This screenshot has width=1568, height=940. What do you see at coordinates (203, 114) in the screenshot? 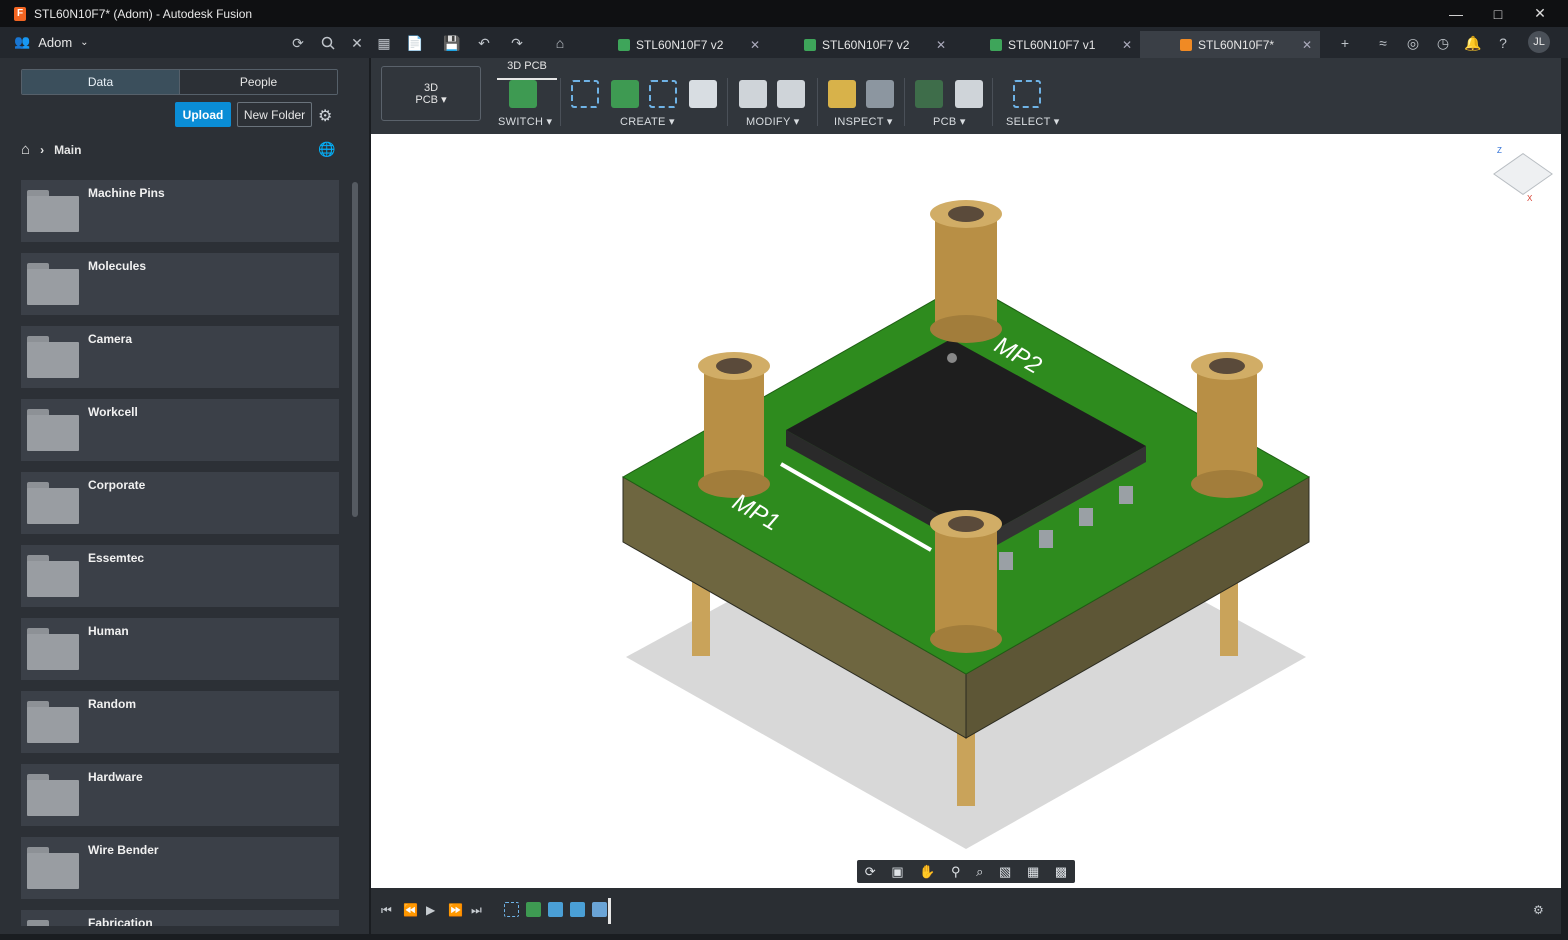
I see `upload-button: Upload` at bounding box center [203, 114].